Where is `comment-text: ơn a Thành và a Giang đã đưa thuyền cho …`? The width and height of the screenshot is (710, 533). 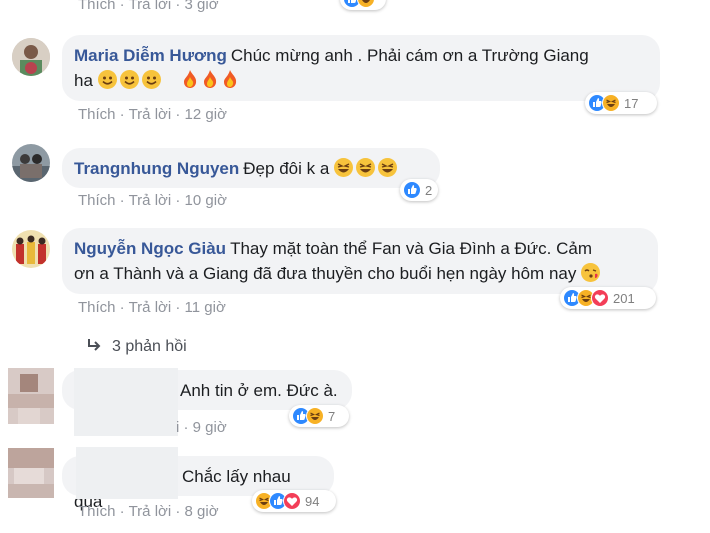
comment-text: ơn a Thành và a Giang đã đưa thuyền cho … is located at coordinates (325, 273).